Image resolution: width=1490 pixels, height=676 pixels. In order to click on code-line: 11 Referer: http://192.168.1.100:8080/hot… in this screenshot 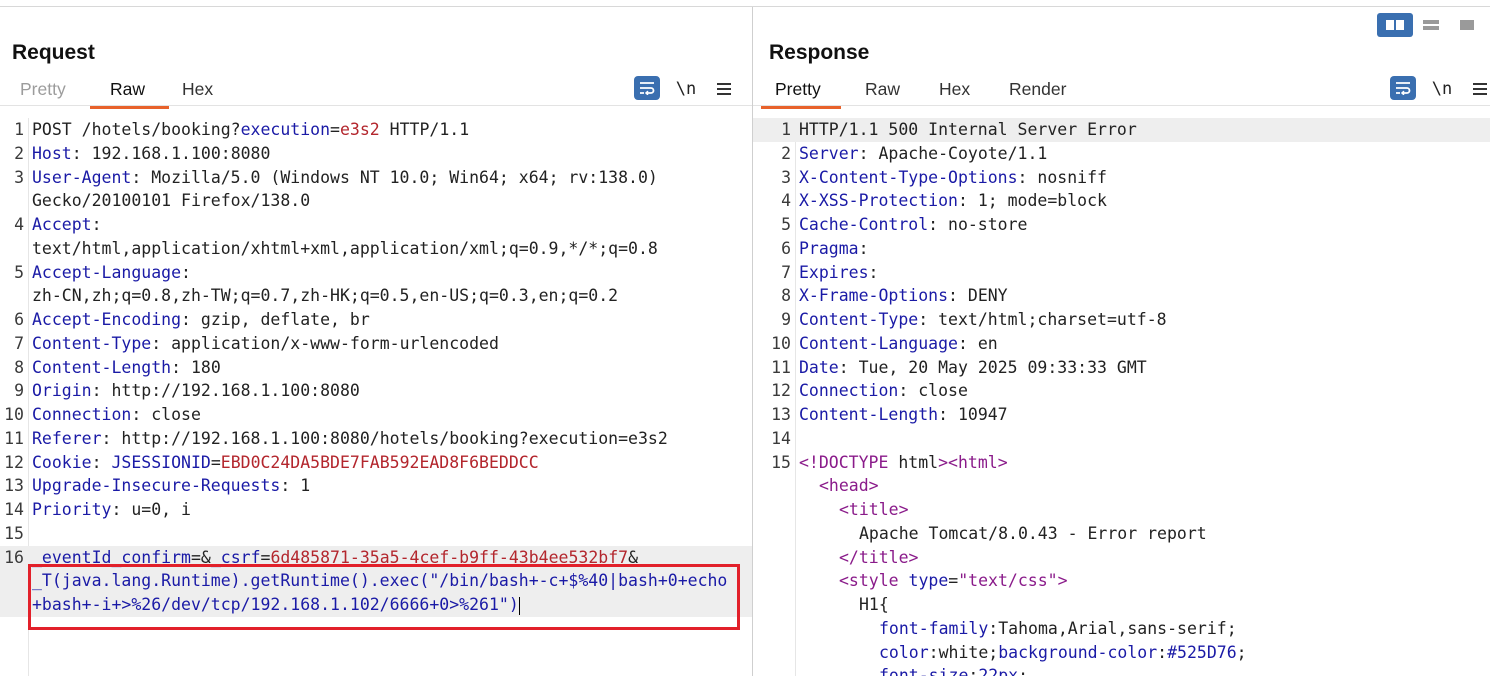, I will do `click(376, 439)`.